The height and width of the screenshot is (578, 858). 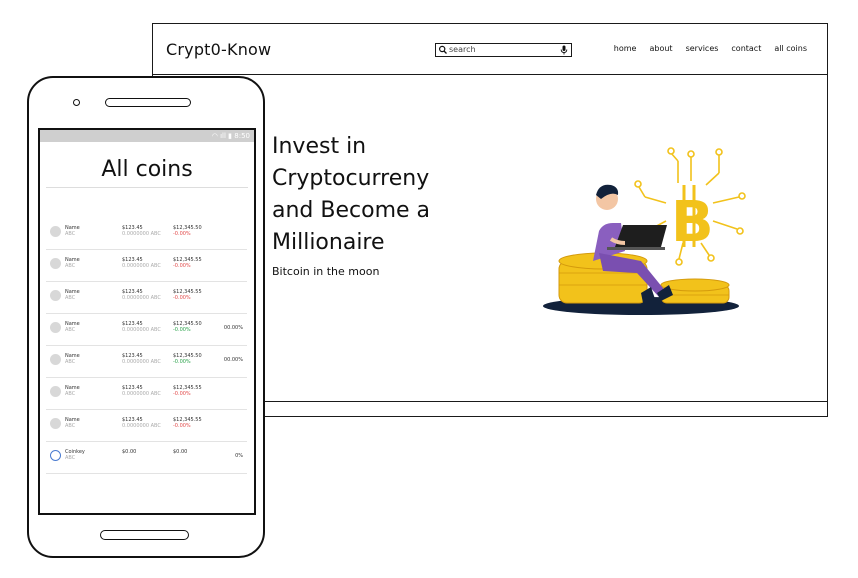 I want to click on divider, so click(x=147, y=187).